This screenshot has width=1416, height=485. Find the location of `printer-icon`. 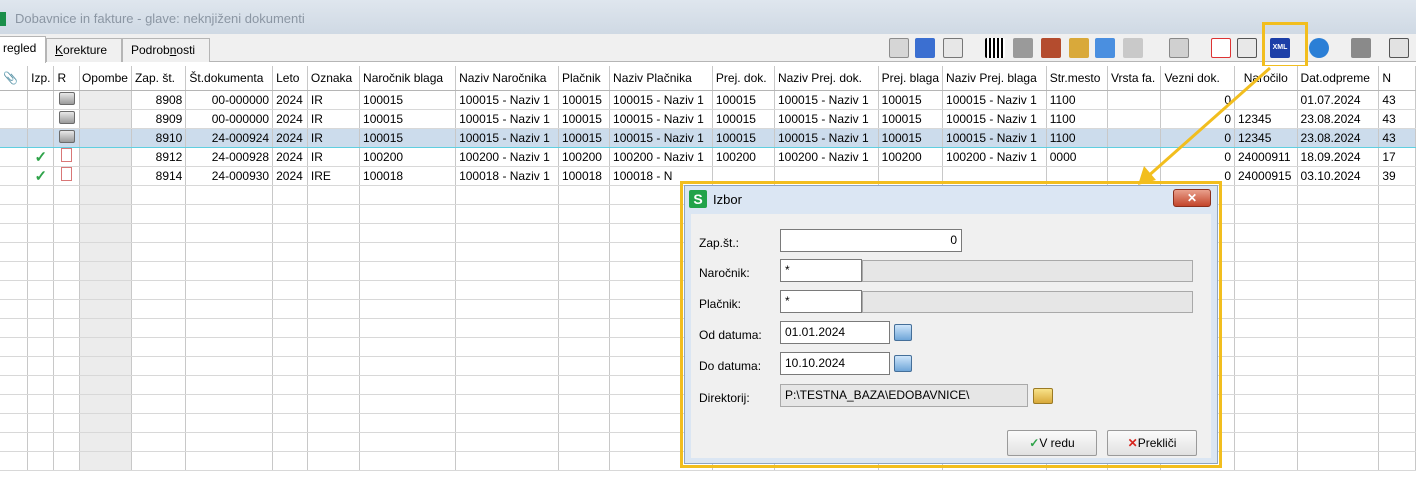

printer-icon is located at coordinates (66, 98).